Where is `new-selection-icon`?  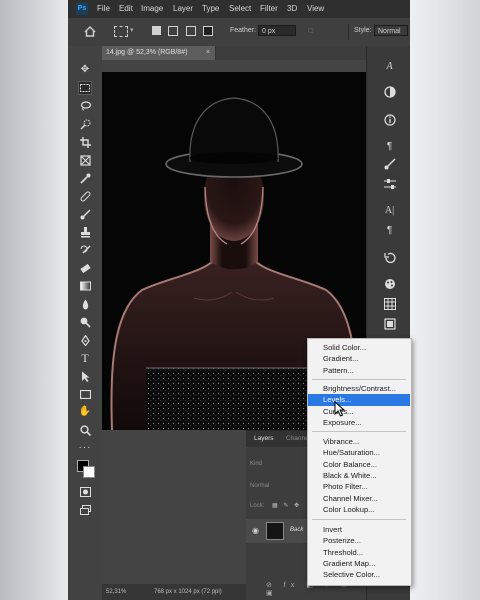 new-selection-icon is located at coordinates (156, 30).